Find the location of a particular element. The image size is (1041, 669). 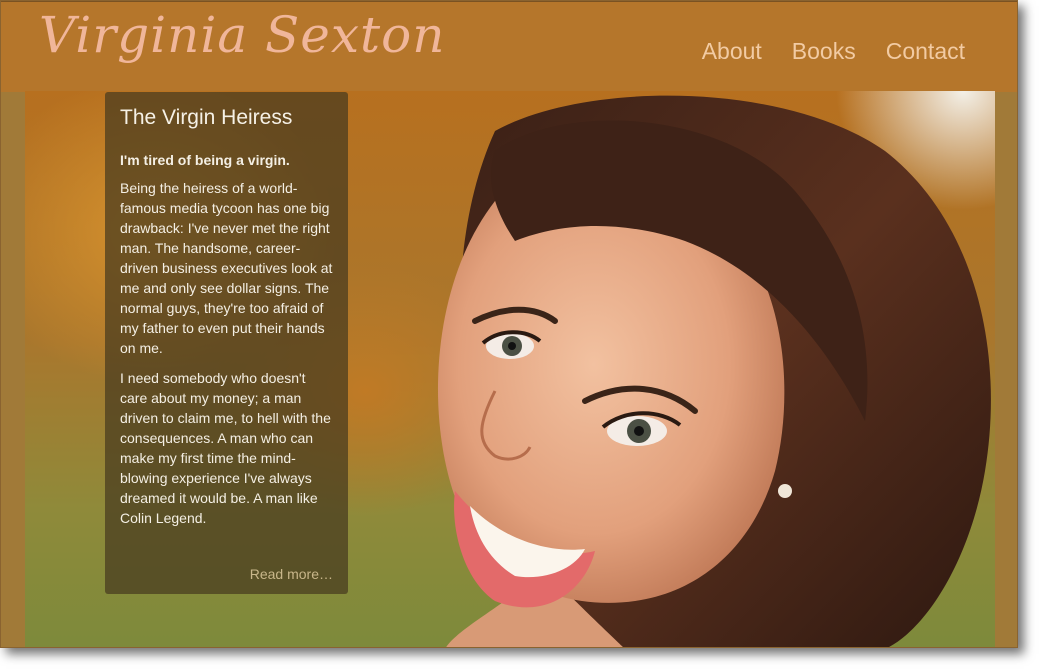

site-header: Virginia Sexton About Books Contact is located at coordinates (509, 46).